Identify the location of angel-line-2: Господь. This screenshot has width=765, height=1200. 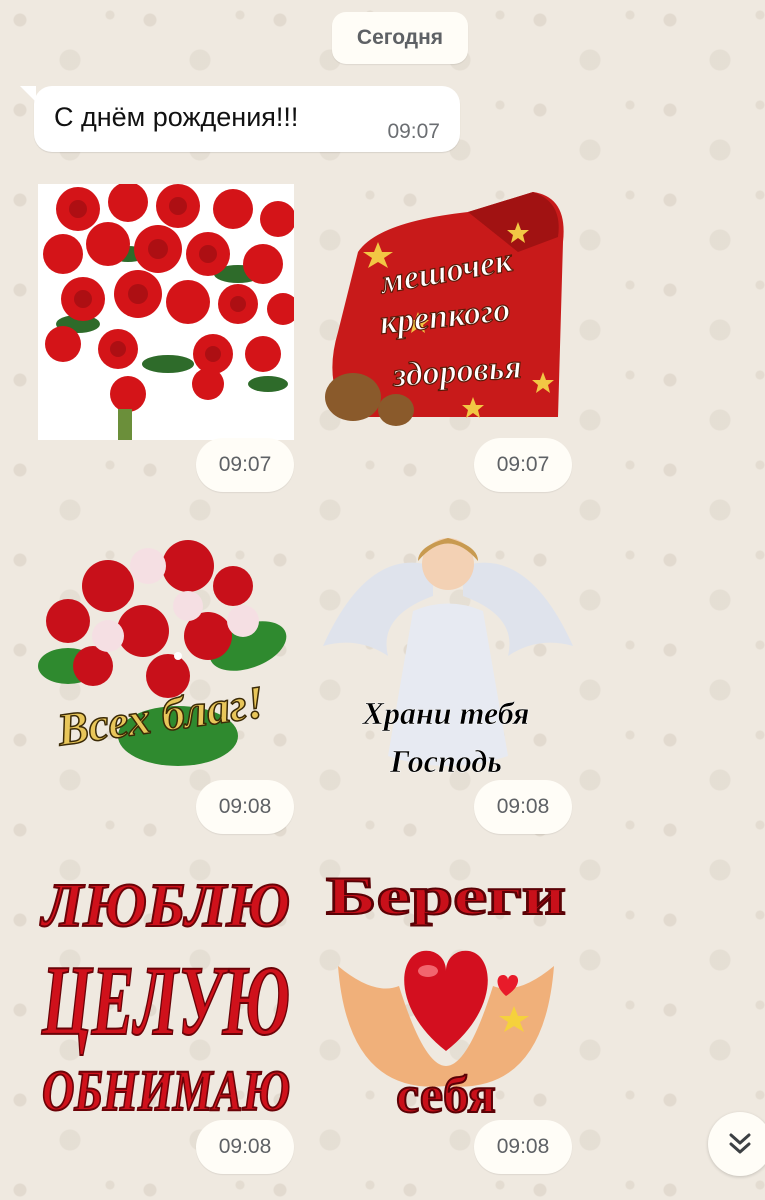
(445, 761).